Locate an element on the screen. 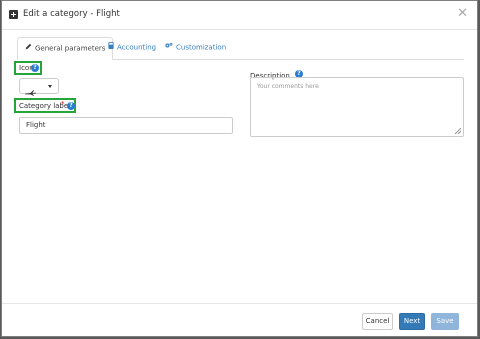 The width and height of the screenshot is (480, 339). modal-header: Edit a category - Flight ✕ is located at coordinates (239, 15).